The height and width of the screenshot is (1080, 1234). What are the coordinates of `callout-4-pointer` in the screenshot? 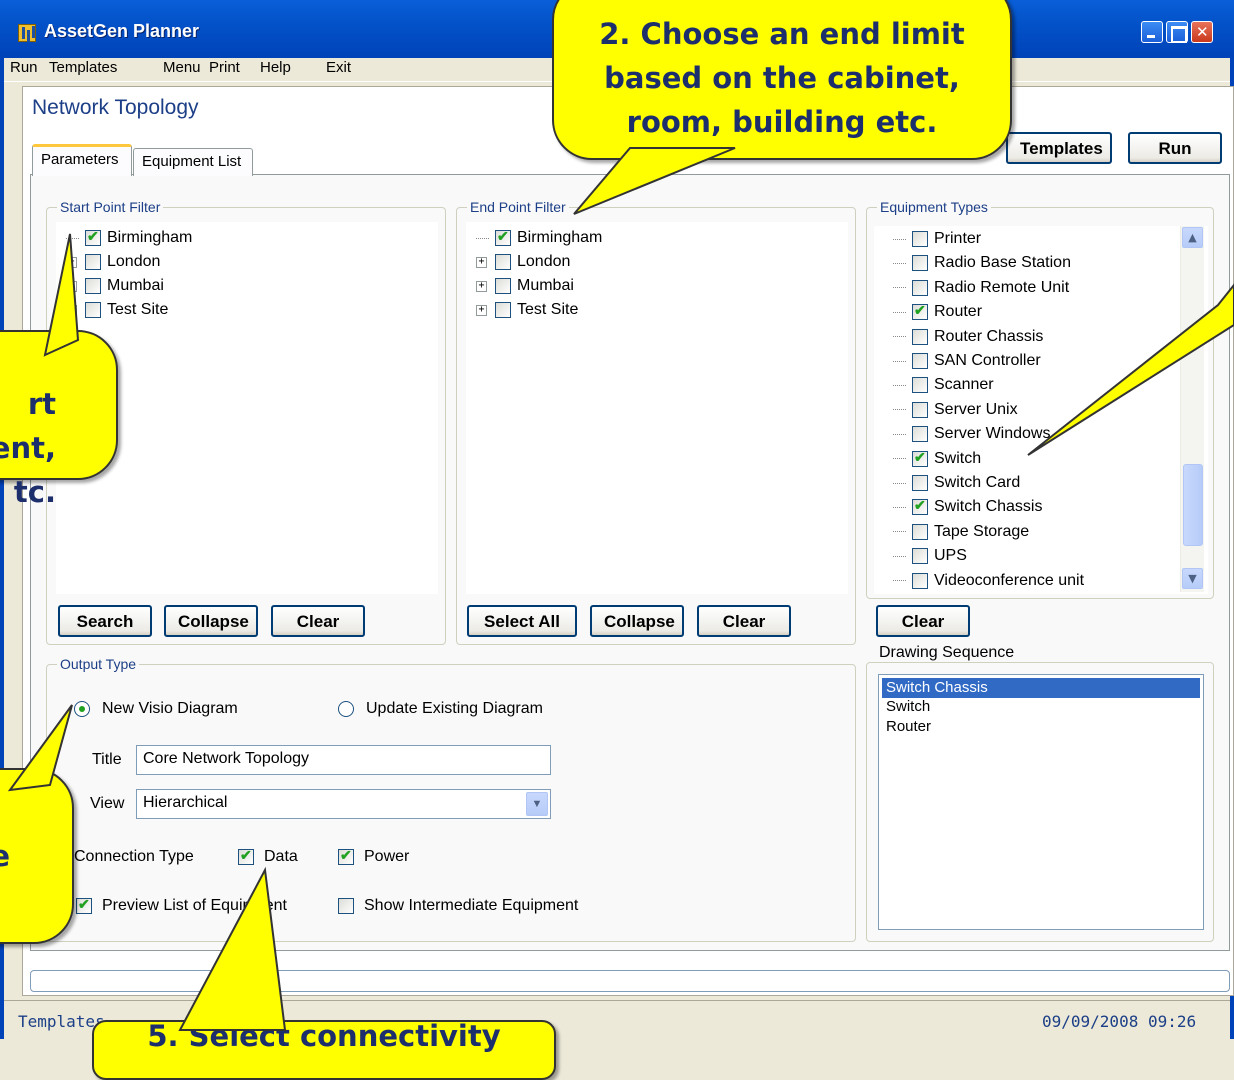 It's located at (40, 748).